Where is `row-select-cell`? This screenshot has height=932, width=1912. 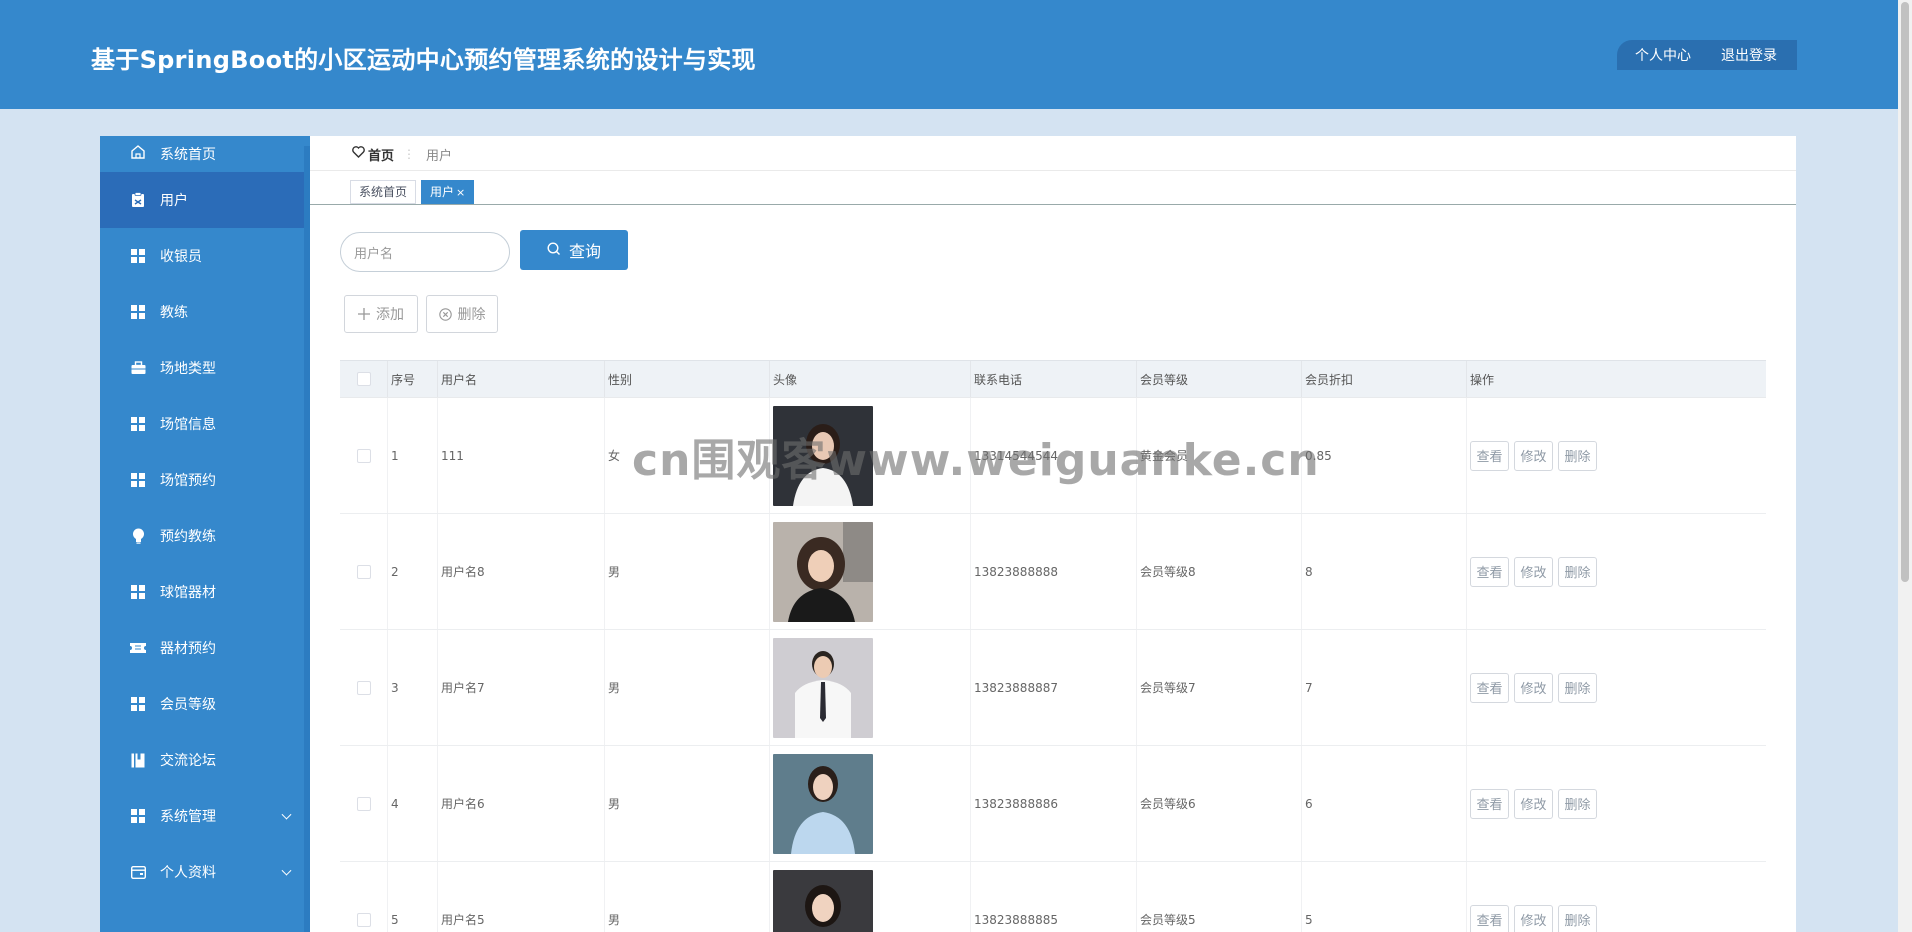 row-select-cell is located at coordinates (364, 803).